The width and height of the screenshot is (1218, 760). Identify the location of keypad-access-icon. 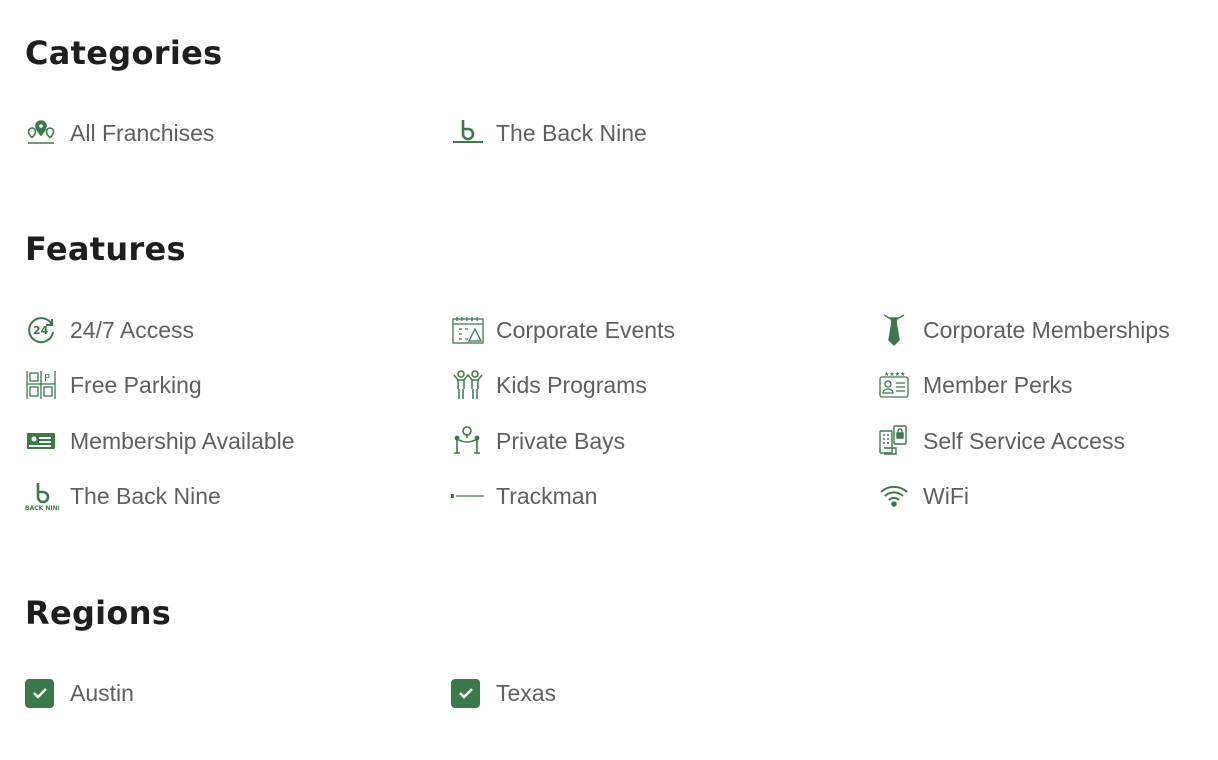
(895, 441).